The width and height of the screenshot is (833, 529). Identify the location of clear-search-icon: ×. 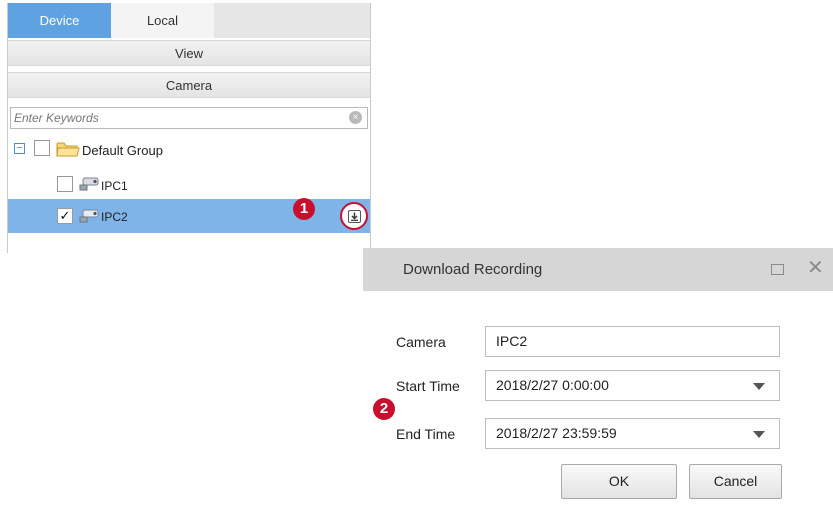
(355, 117).